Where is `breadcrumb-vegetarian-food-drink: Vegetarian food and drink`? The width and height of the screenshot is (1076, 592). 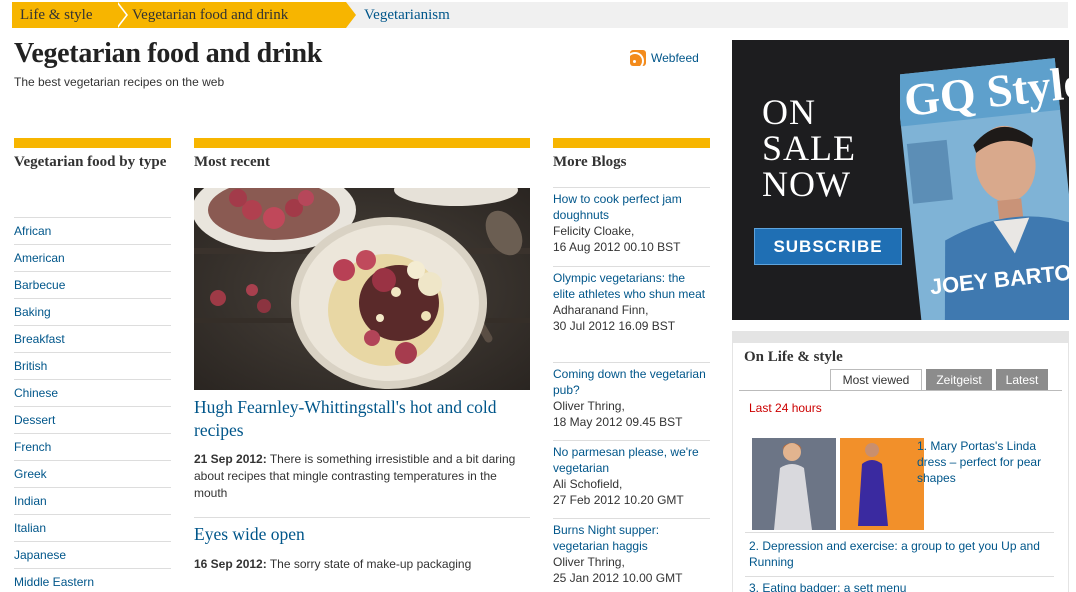
breadcrumb-vegetarian-food-drink: Vegetarian food and drink is located at coordinates (236, 15).